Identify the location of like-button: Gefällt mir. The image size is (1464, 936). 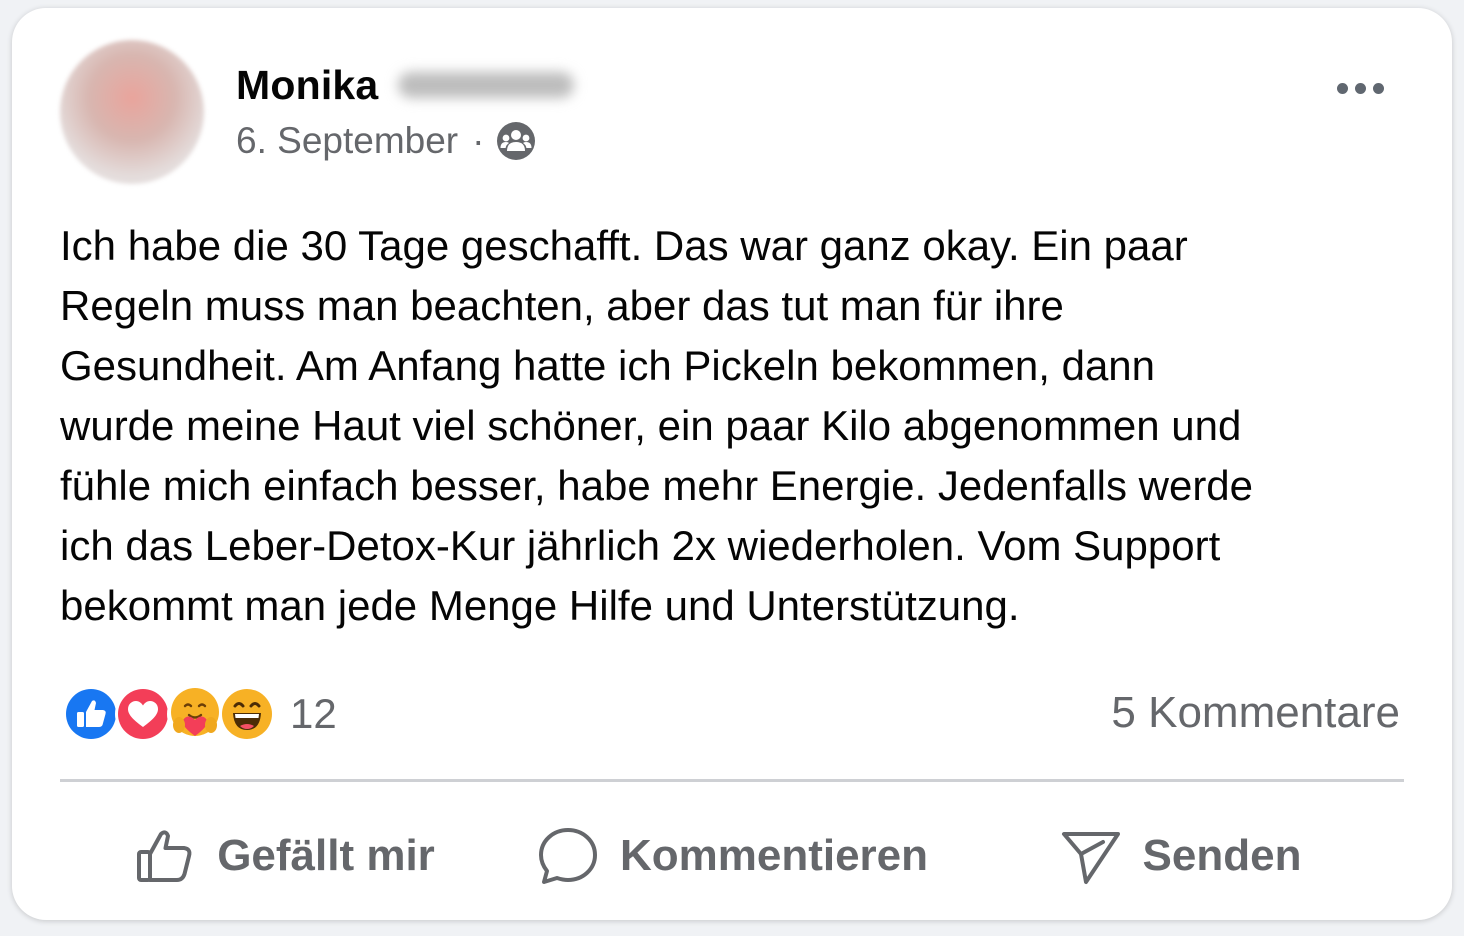
(284, 856).